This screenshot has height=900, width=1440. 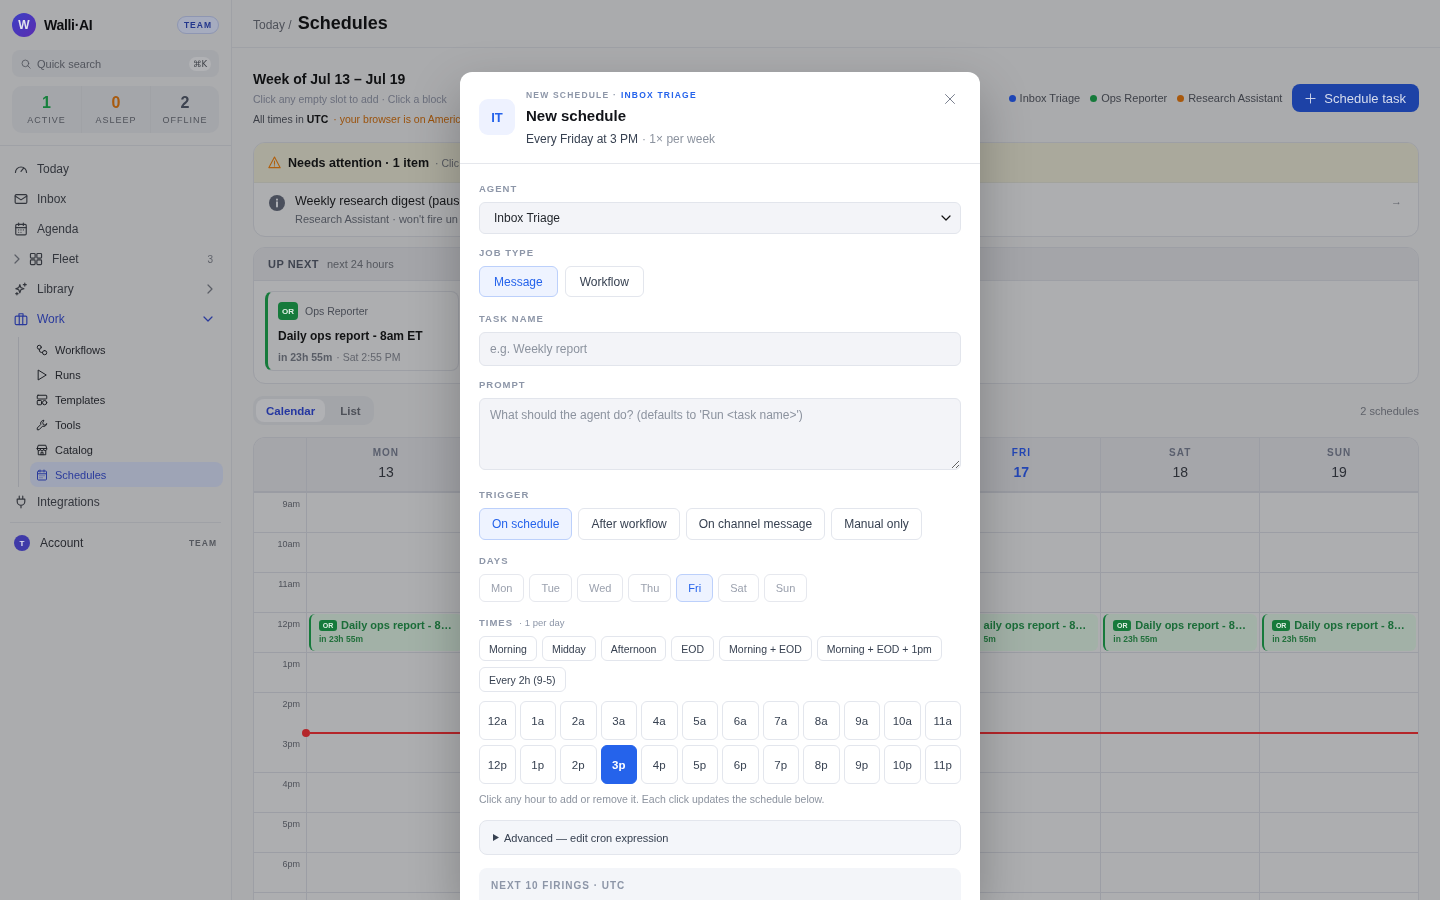 I want to click on sidebar-item: Integrations, so click(x=115, y=502).